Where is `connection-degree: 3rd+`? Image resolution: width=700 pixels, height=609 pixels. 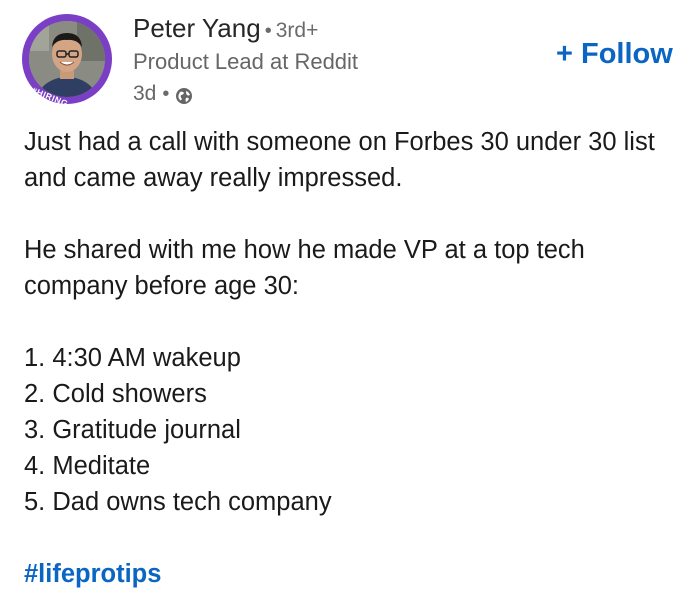
connection-degree: 3rd+ is located at coordinates (297, 30).